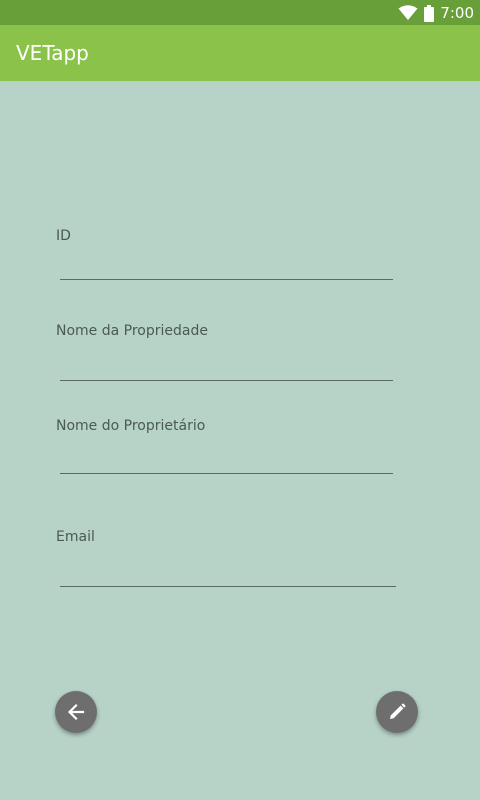 The image size is (480, 800). I want to click on id-field: ID, so click(226, 253).